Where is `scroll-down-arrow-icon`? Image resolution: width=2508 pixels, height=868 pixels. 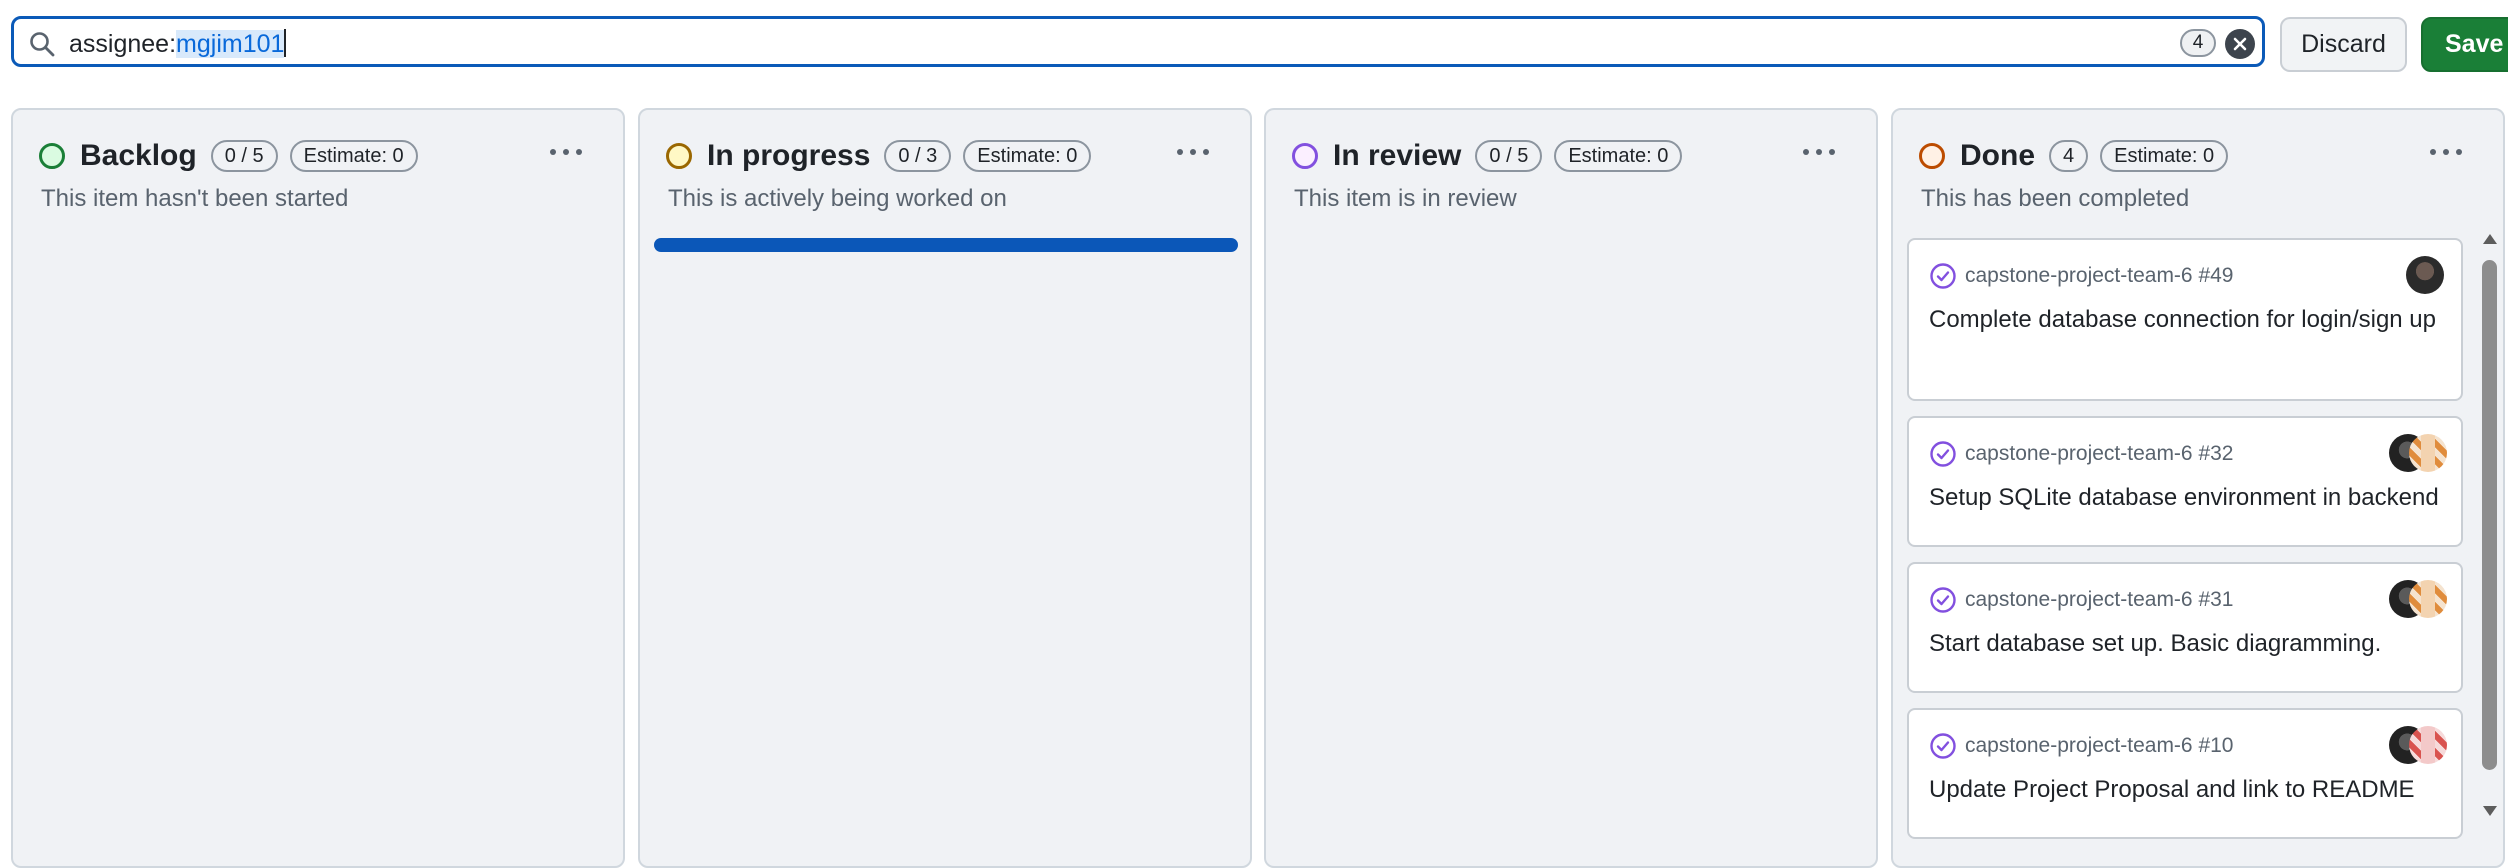 scroll-down-arrow-icon is located at coordinates (2490, 811).